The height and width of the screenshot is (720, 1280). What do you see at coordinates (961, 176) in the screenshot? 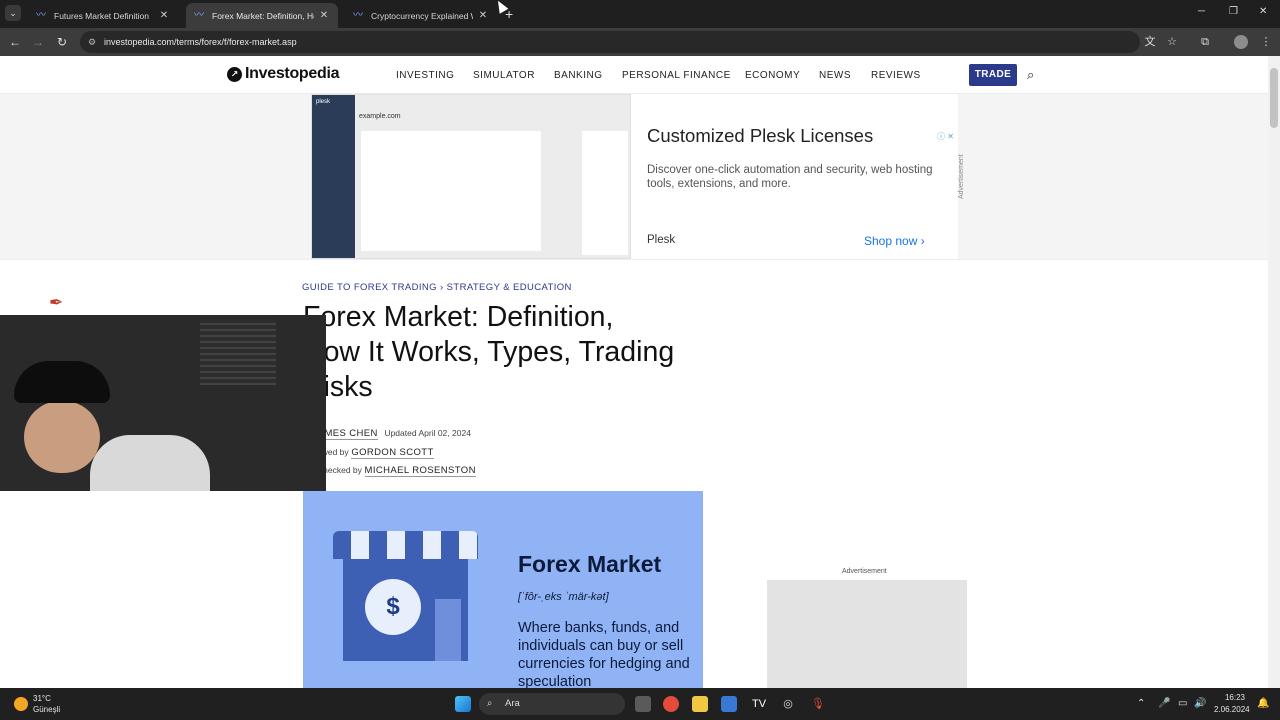
I see `ad-label: Advertisement` at bounding box center [961, 176].